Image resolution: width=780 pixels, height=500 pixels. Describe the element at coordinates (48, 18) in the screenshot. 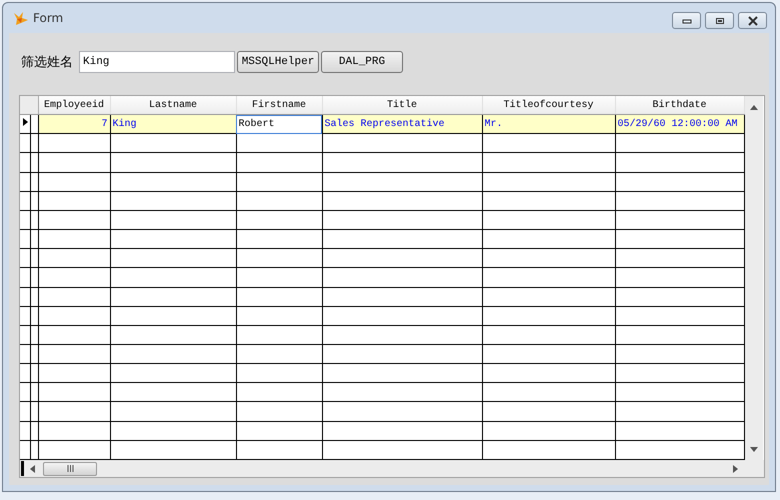

I see `window-title: Form` at that location.